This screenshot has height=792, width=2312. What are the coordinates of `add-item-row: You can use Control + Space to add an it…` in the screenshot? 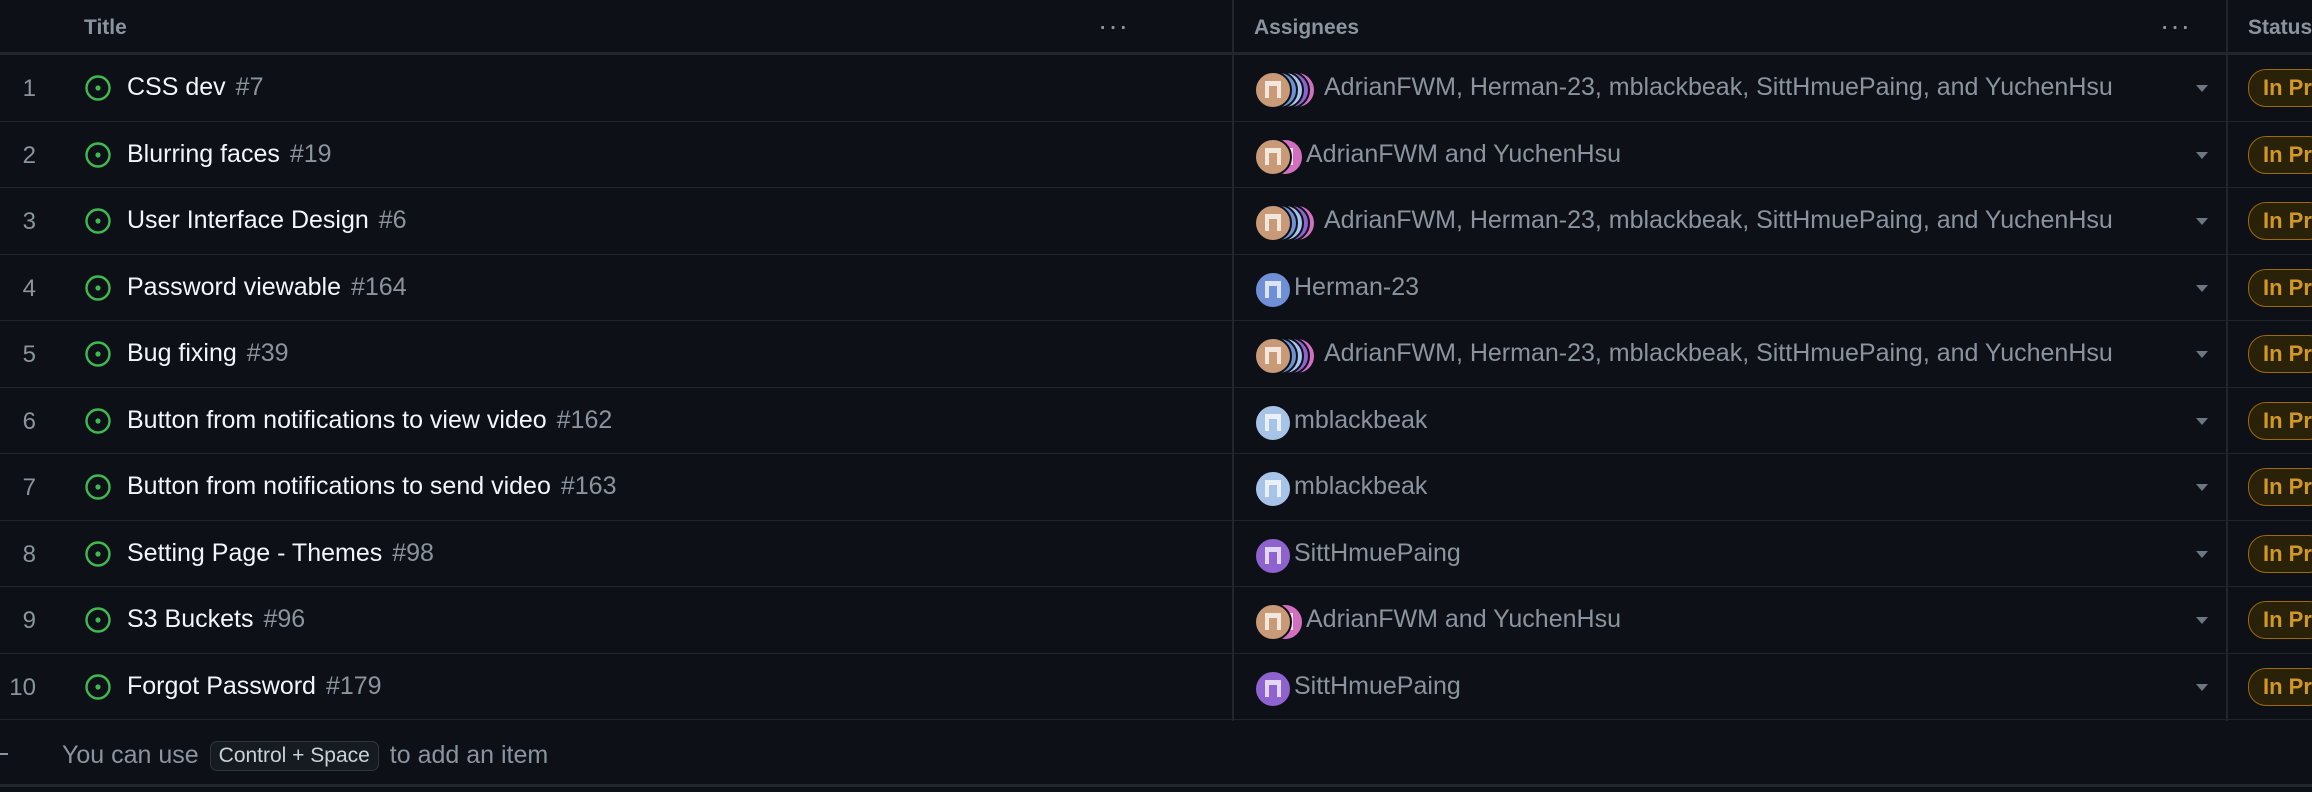 It's located at (1156, 754).